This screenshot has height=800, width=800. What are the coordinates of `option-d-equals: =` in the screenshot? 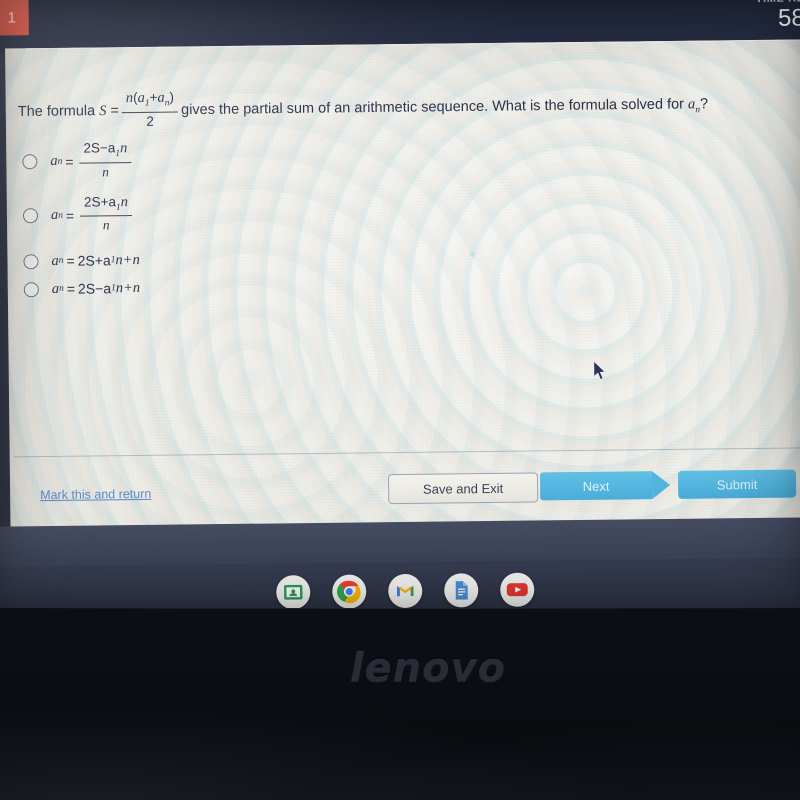 It's located at (71, 289).